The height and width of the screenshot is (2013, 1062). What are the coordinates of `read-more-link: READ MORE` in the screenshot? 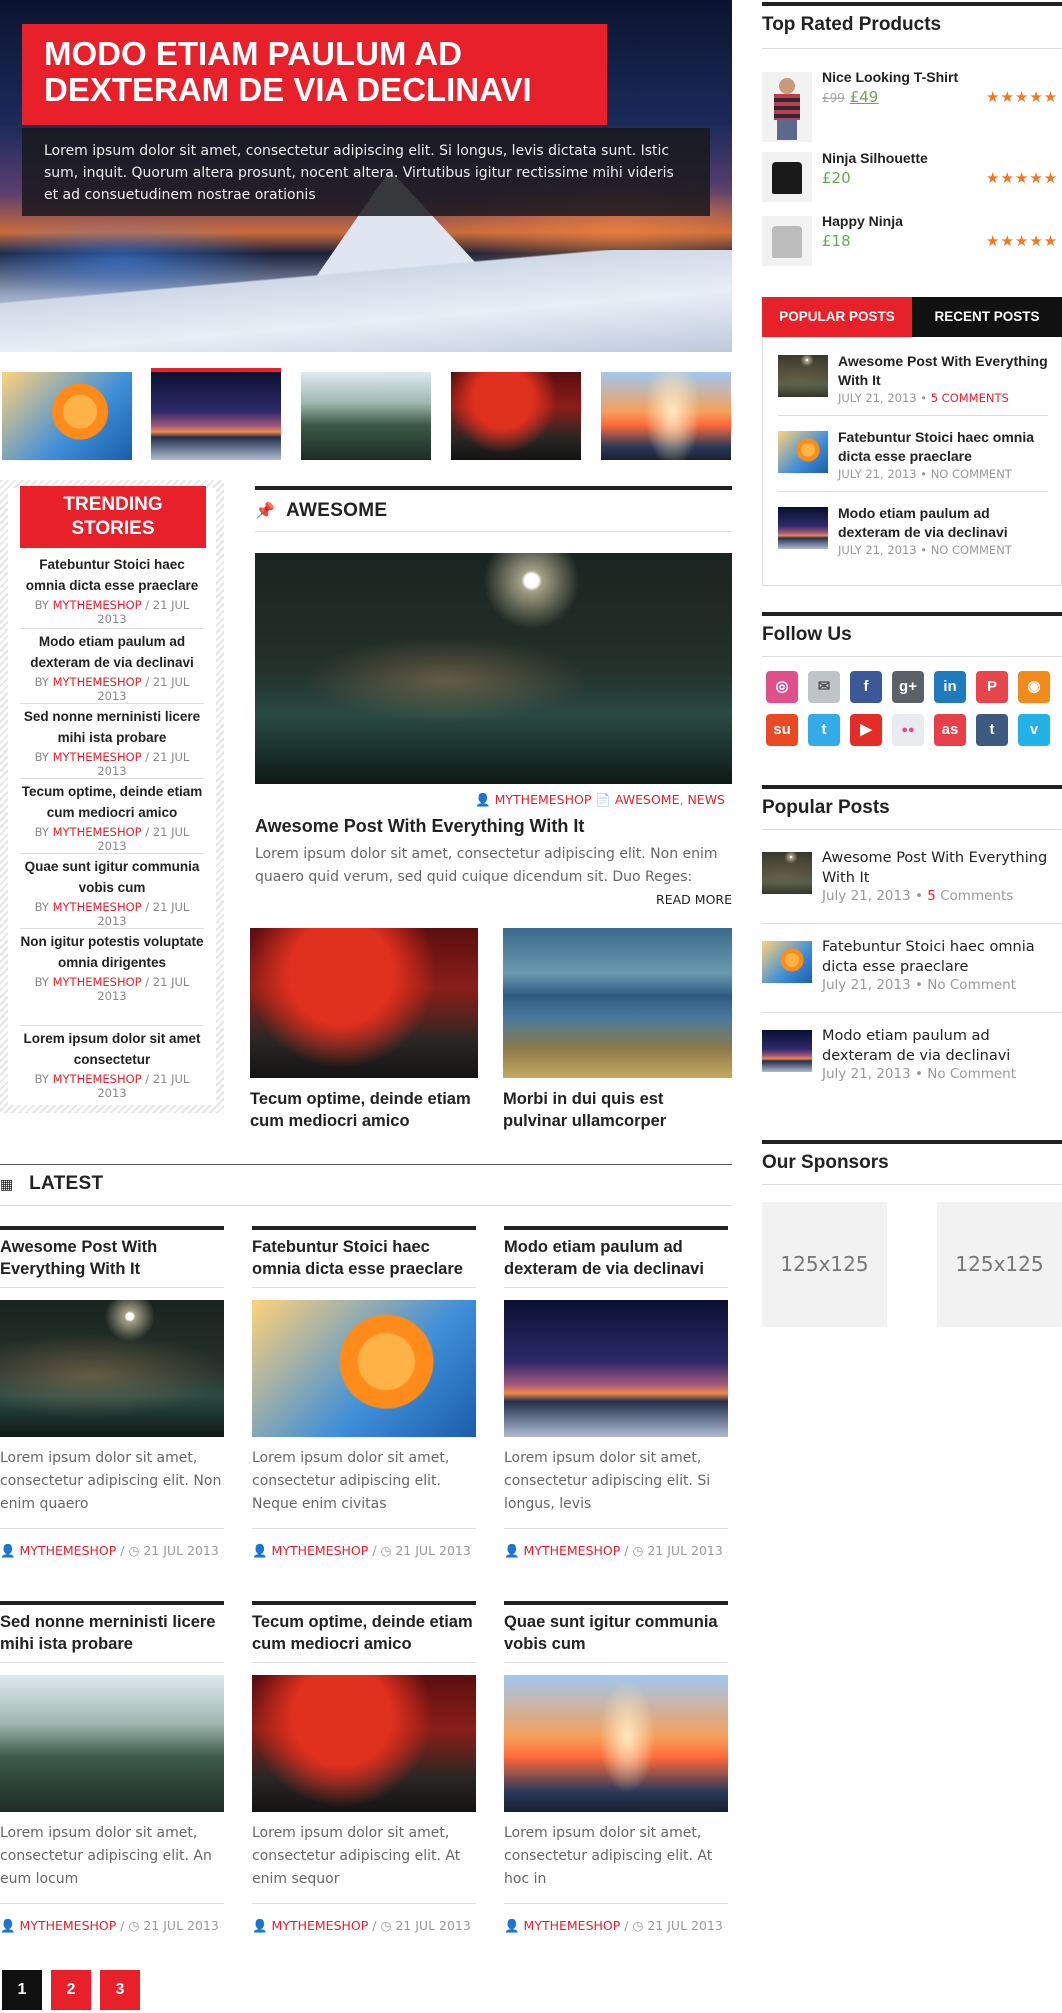 It's located at (676, 899).